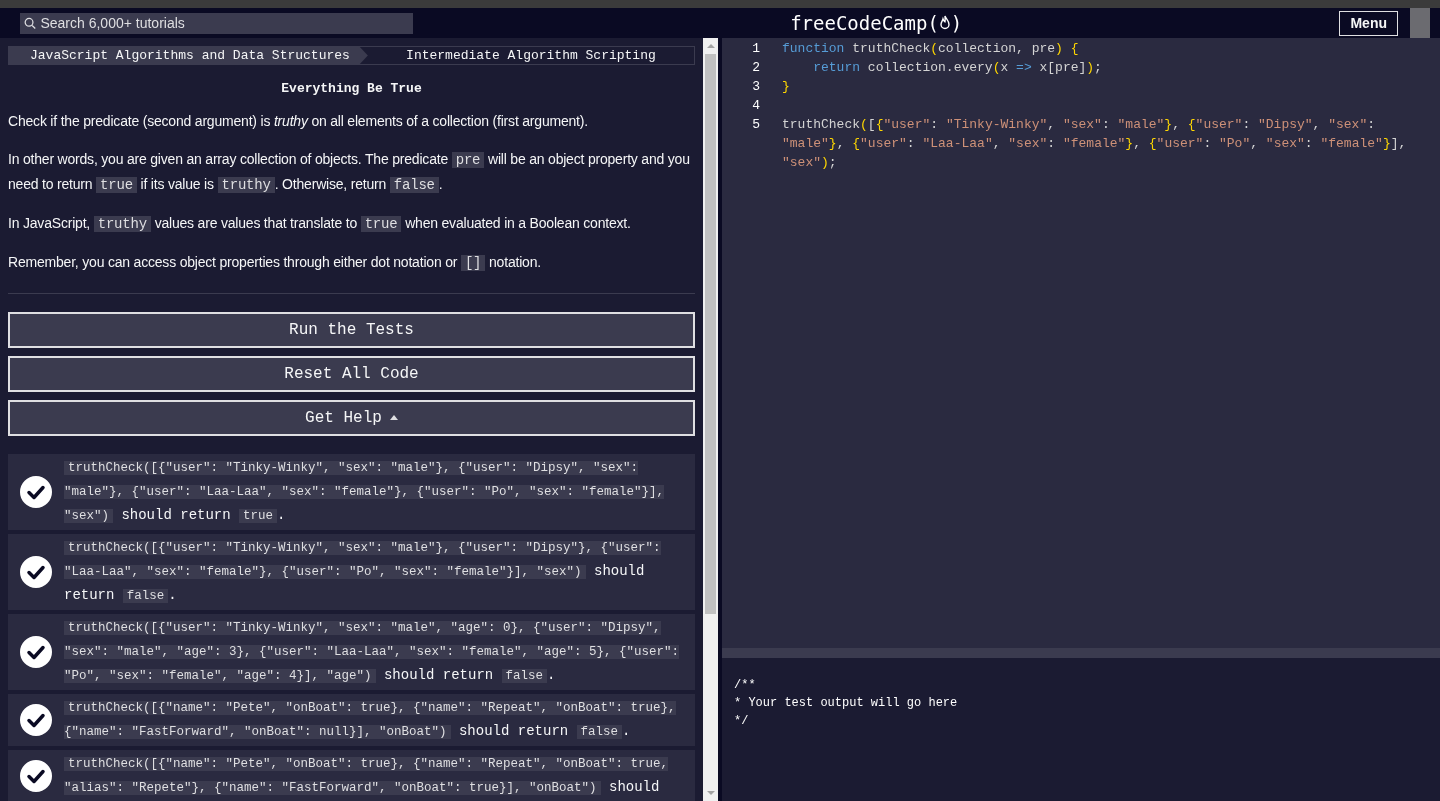 The width and height of the screenshot is (1440, 801). I want to click on test-description: truthCheck([{"user": "Tinky-Winky", "sex": "male"}, {"user": "Dipsy", "sex": "male"}, {"user": "Laa-Laa", "sex": "female"}, {"user": "Po", "sex": "female"}], "sex") should return true ., so click(365, 492).